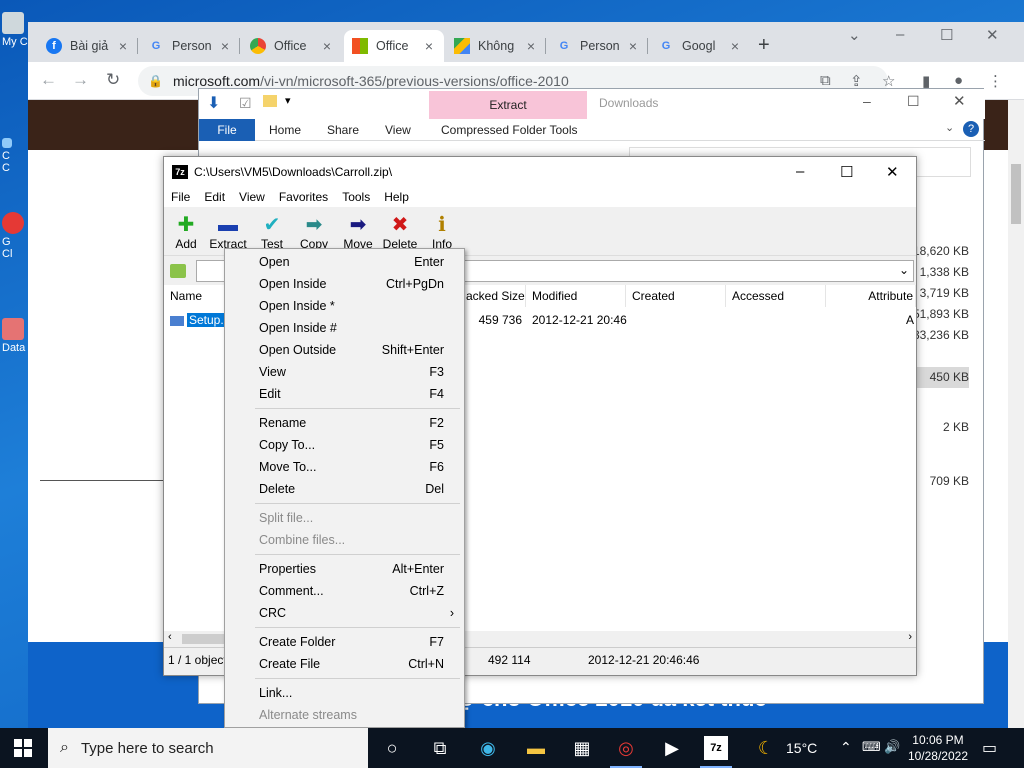  Describe the element at coordinates (938, 748) in the screenshot. I see `clock: 10:06 PM 10/28/2022` at that location.